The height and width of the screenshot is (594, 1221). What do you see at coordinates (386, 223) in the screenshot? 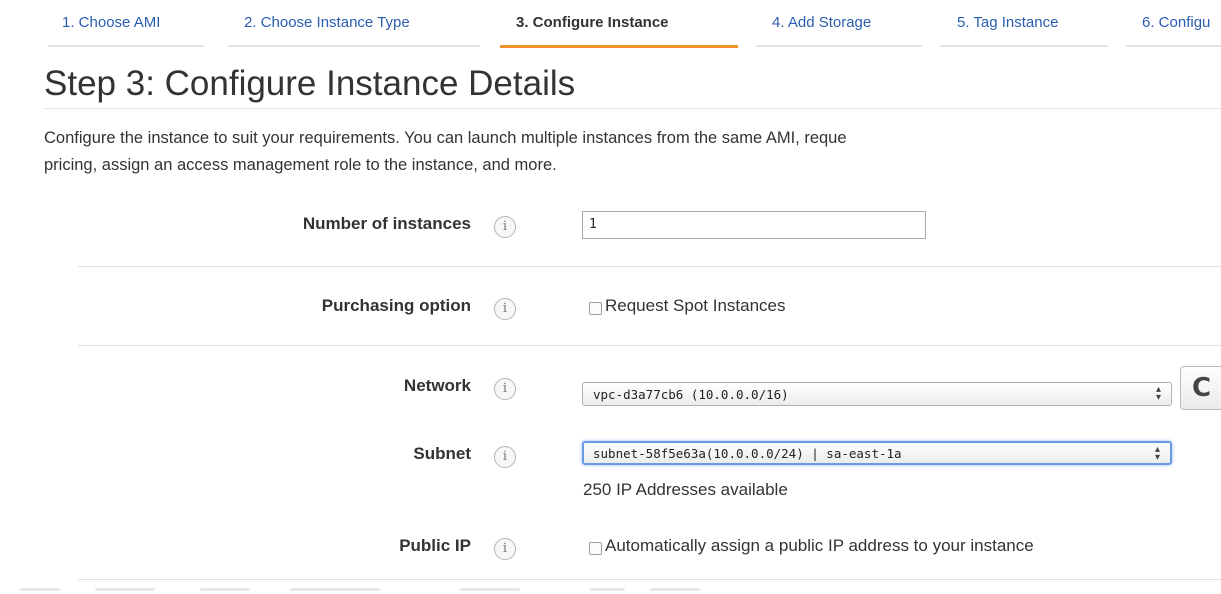
I see `number-of-instances-label: Number of instances` at bounding box center [386, 223].